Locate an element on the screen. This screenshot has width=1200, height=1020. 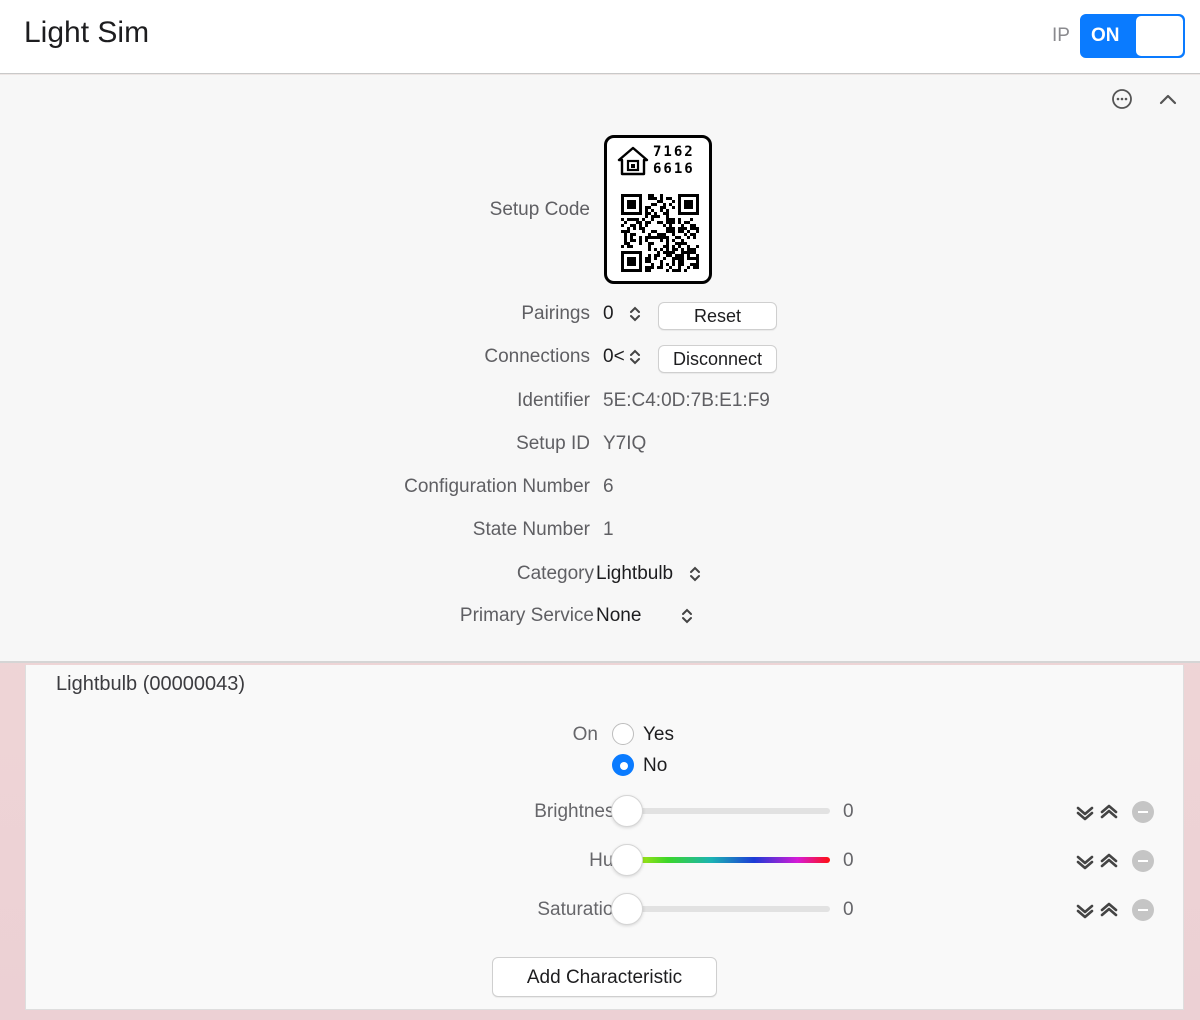
app-title: Light Sim is located at coordinates (87, 32).